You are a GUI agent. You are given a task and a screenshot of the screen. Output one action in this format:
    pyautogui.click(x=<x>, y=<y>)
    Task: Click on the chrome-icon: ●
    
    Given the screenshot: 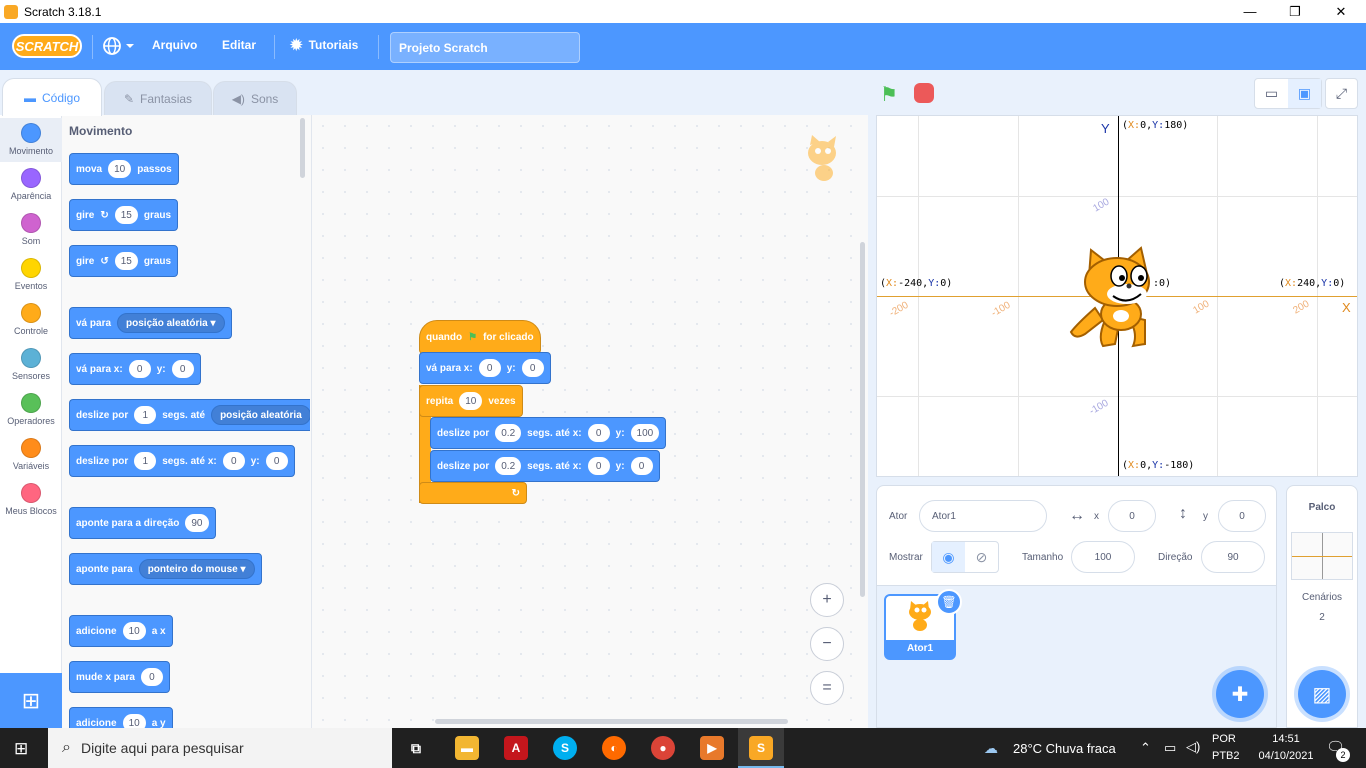 What is the action you would take?
    pyautogui.click(x=663, y=748)
    